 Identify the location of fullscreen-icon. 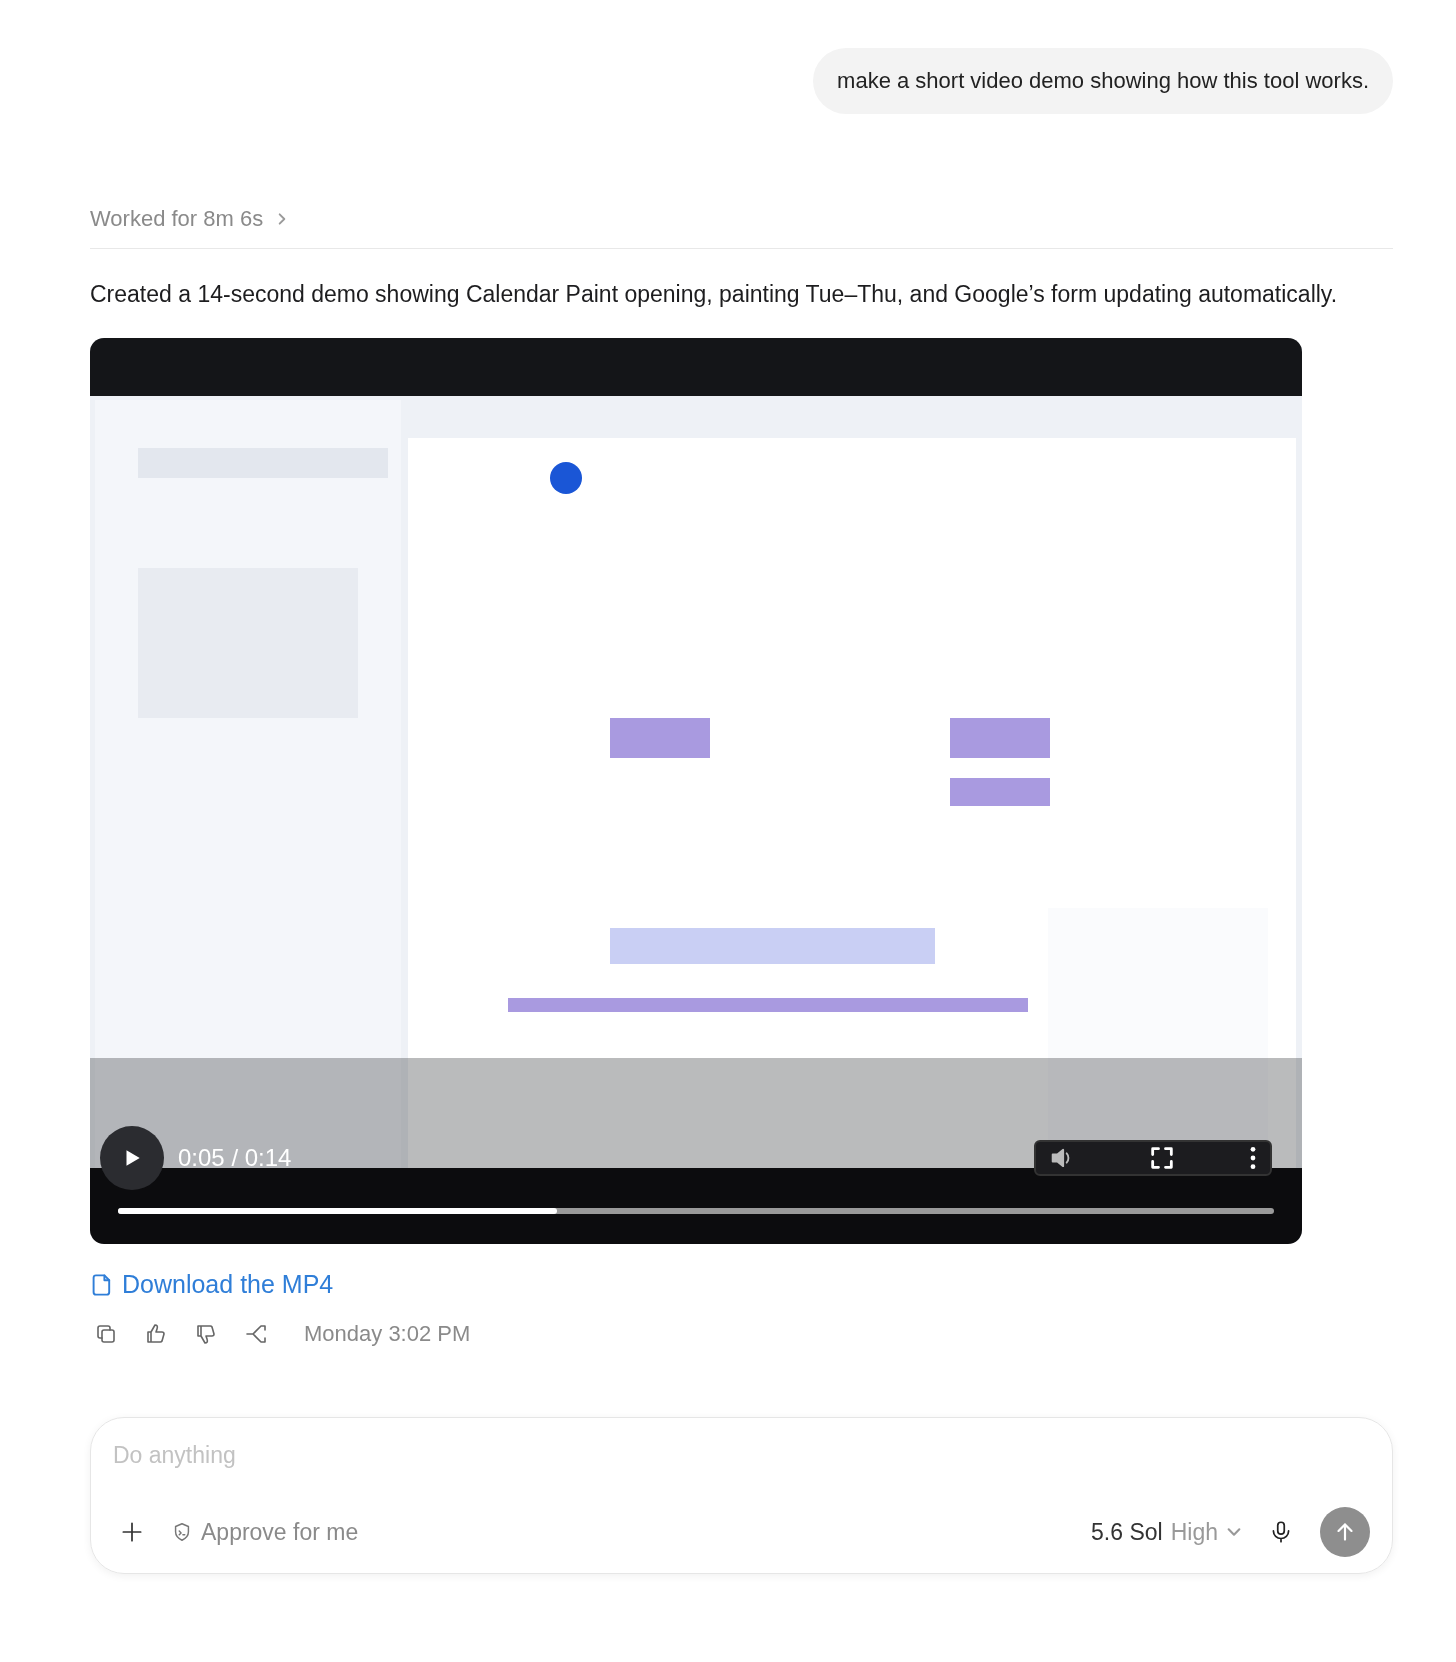
(1162, 1158).